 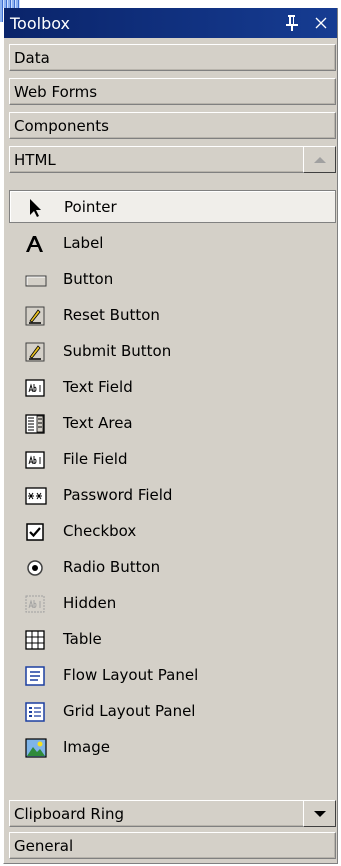 What do you see at coordinates (86, 747) in the screenshot?
I see `tool-label: Image` at bounding box center [86, 747].